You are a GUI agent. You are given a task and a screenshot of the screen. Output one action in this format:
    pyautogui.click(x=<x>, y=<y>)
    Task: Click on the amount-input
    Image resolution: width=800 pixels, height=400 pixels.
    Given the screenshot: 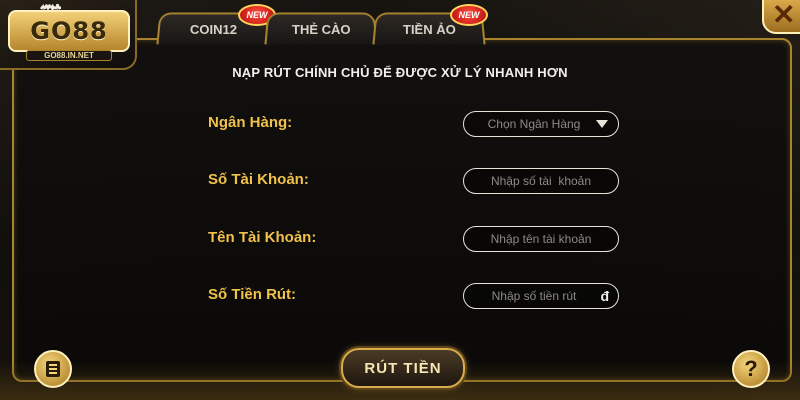 What is the action you would take?
    pyautogui.click(x=534, y=296)
    